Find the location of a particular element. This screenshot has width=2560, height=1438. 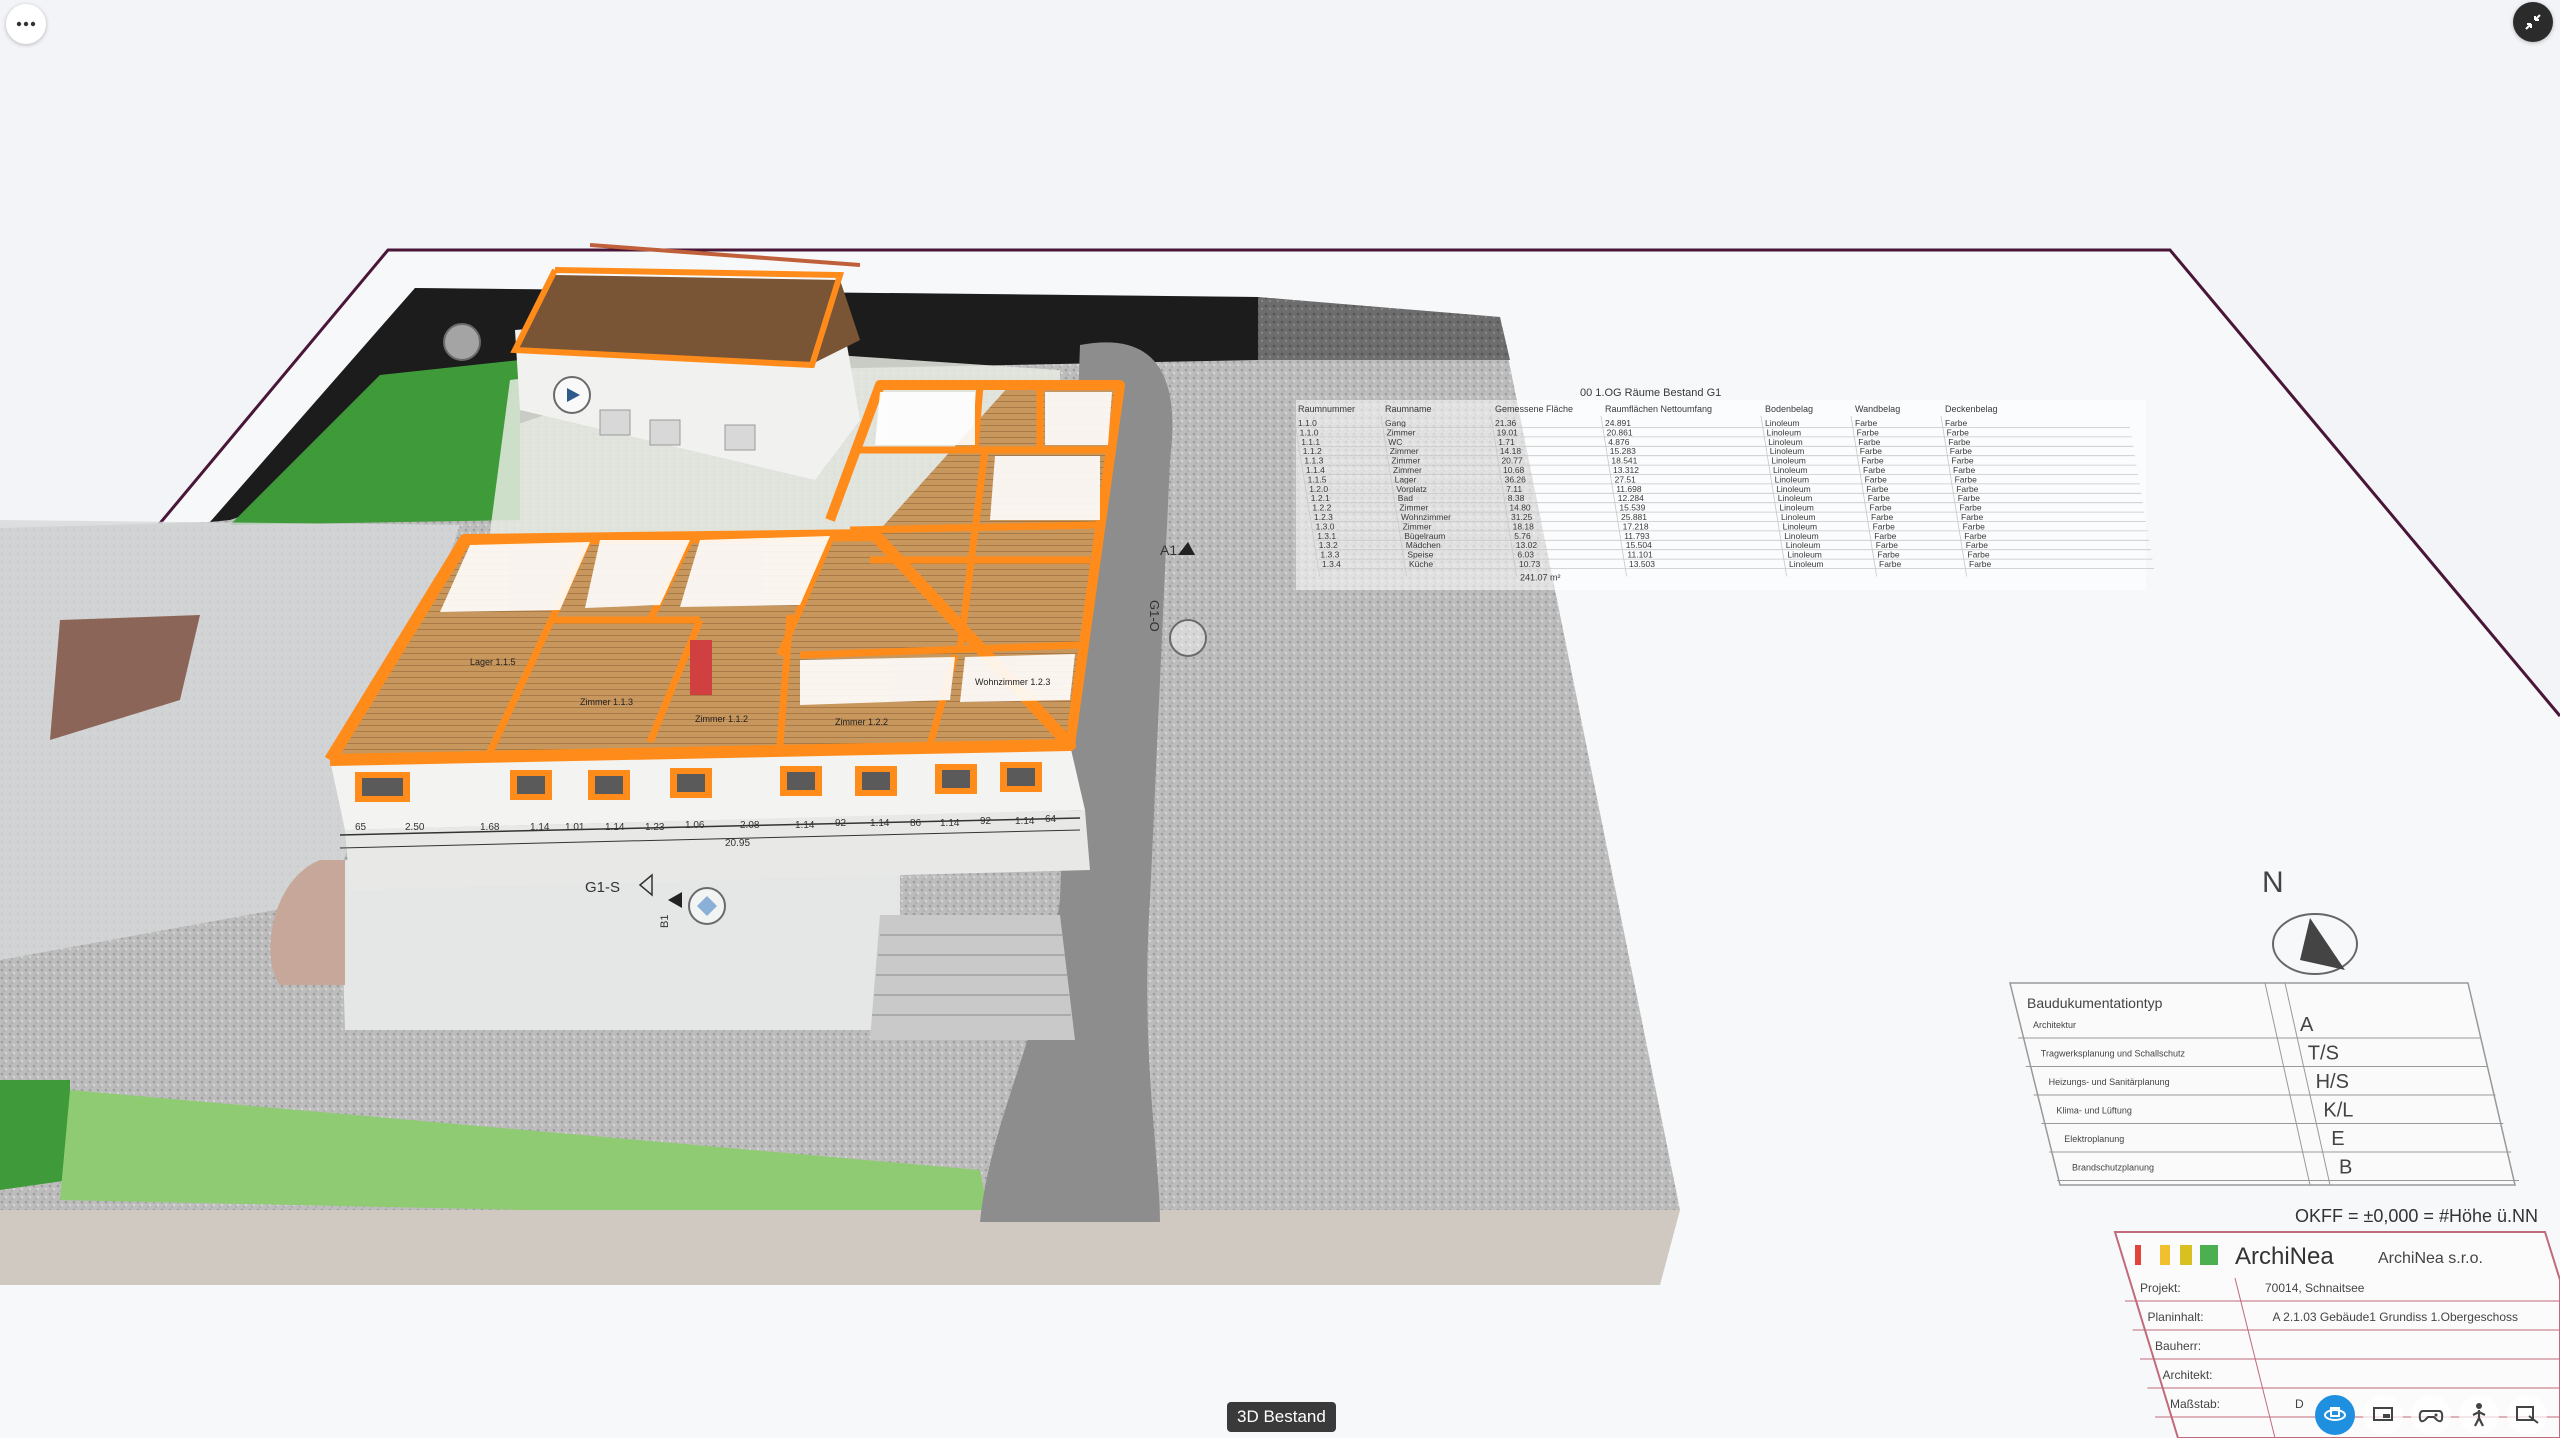

walk-person-icon is located at coordinates (2479, 1415).